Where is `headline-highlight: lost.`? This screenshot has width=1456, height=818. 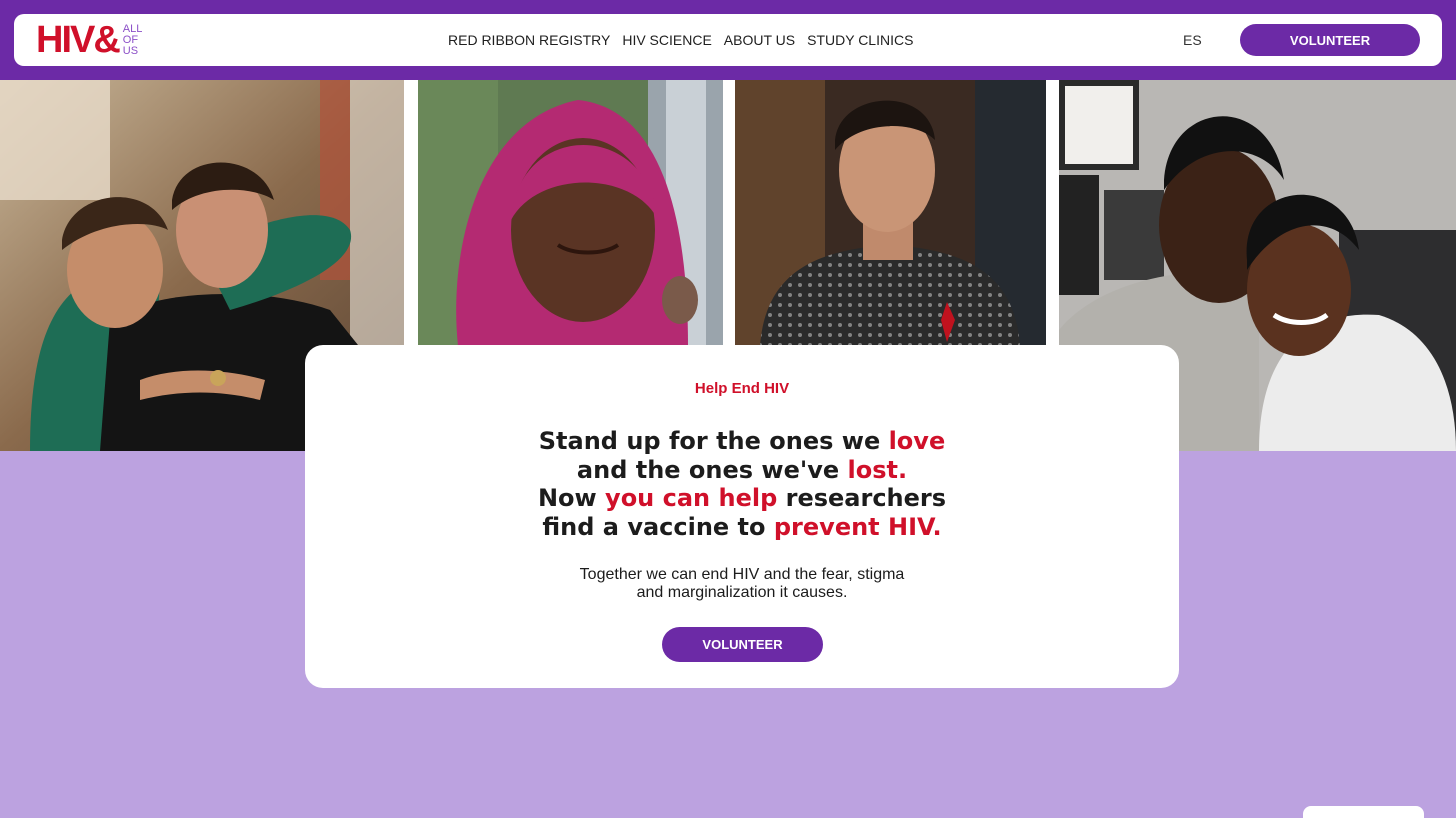 headline-highlight: lost. is located at coordinates (877, 469).